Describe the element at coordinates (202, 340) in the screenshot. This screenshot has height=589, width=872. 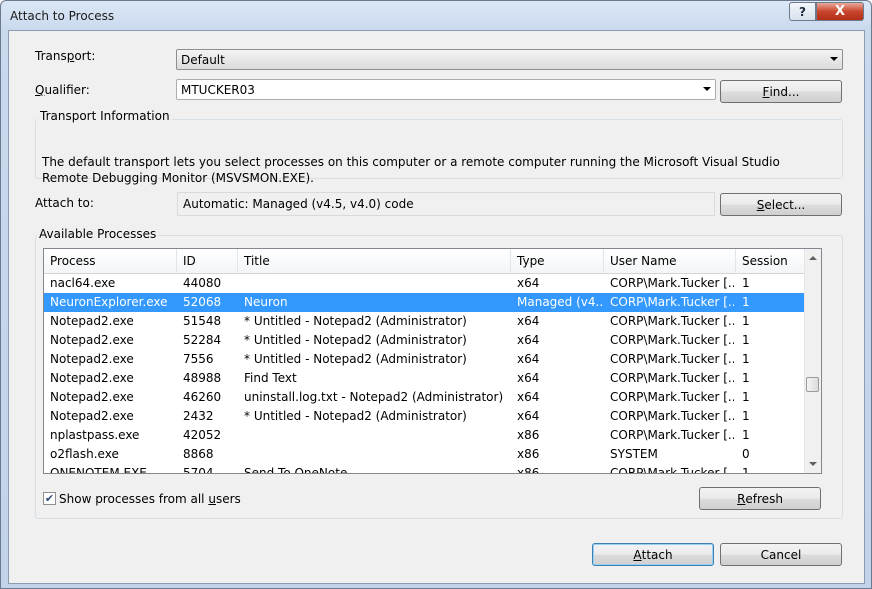
I see `process-id-cell: 52284` at that location.